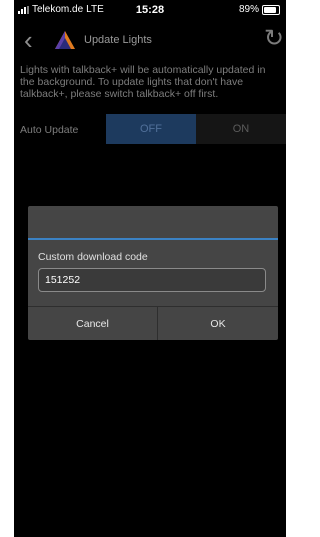  What do you see at coordinates (28, 40) in the screenshot?
I see `chevron-left-icon: ‹` at bounding box center [28, 40].